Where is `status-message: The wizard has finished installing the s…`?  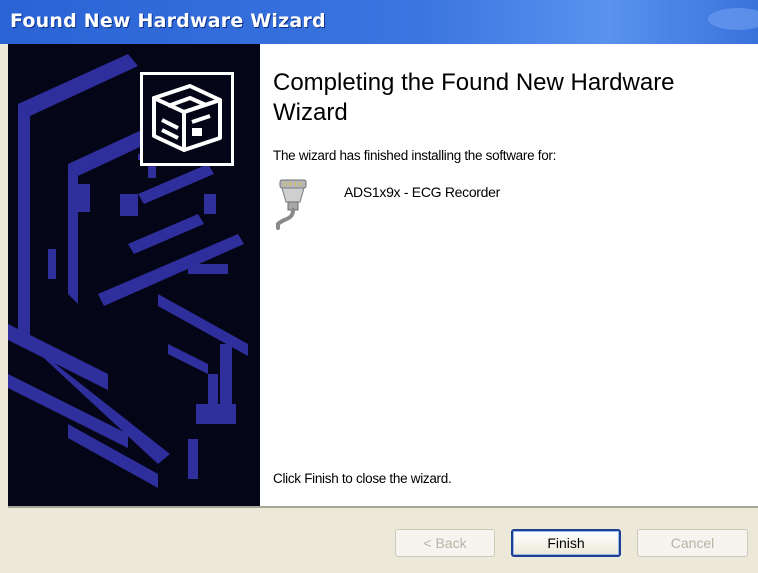 status-message: The wizard has finished installing the s… is located at coordinates (415, 155).